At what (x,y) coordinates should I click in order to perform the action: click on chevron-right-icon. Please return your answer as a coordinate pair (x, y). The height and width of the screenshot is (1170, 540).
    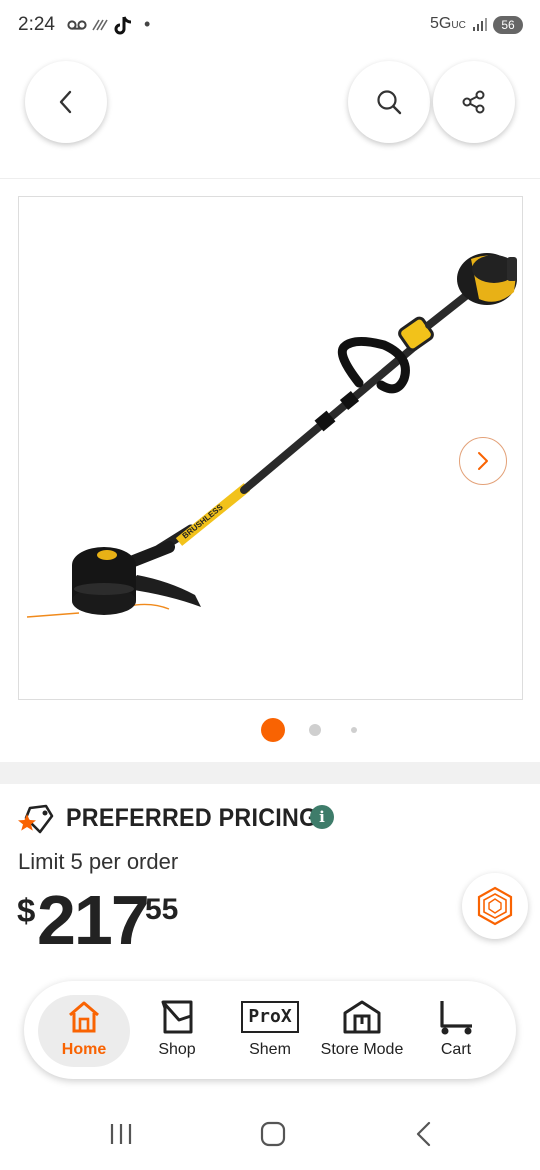
    Looking at the image, I should click on (483, 461).